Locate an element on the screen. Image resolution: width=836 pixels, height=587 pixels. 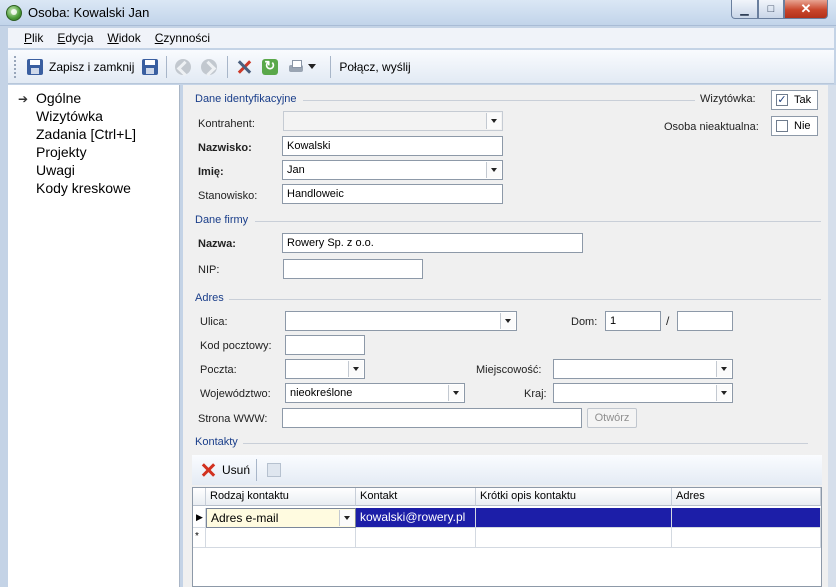
save-close-button: Zapisz i zamknij is located at coordinates (80, 67).